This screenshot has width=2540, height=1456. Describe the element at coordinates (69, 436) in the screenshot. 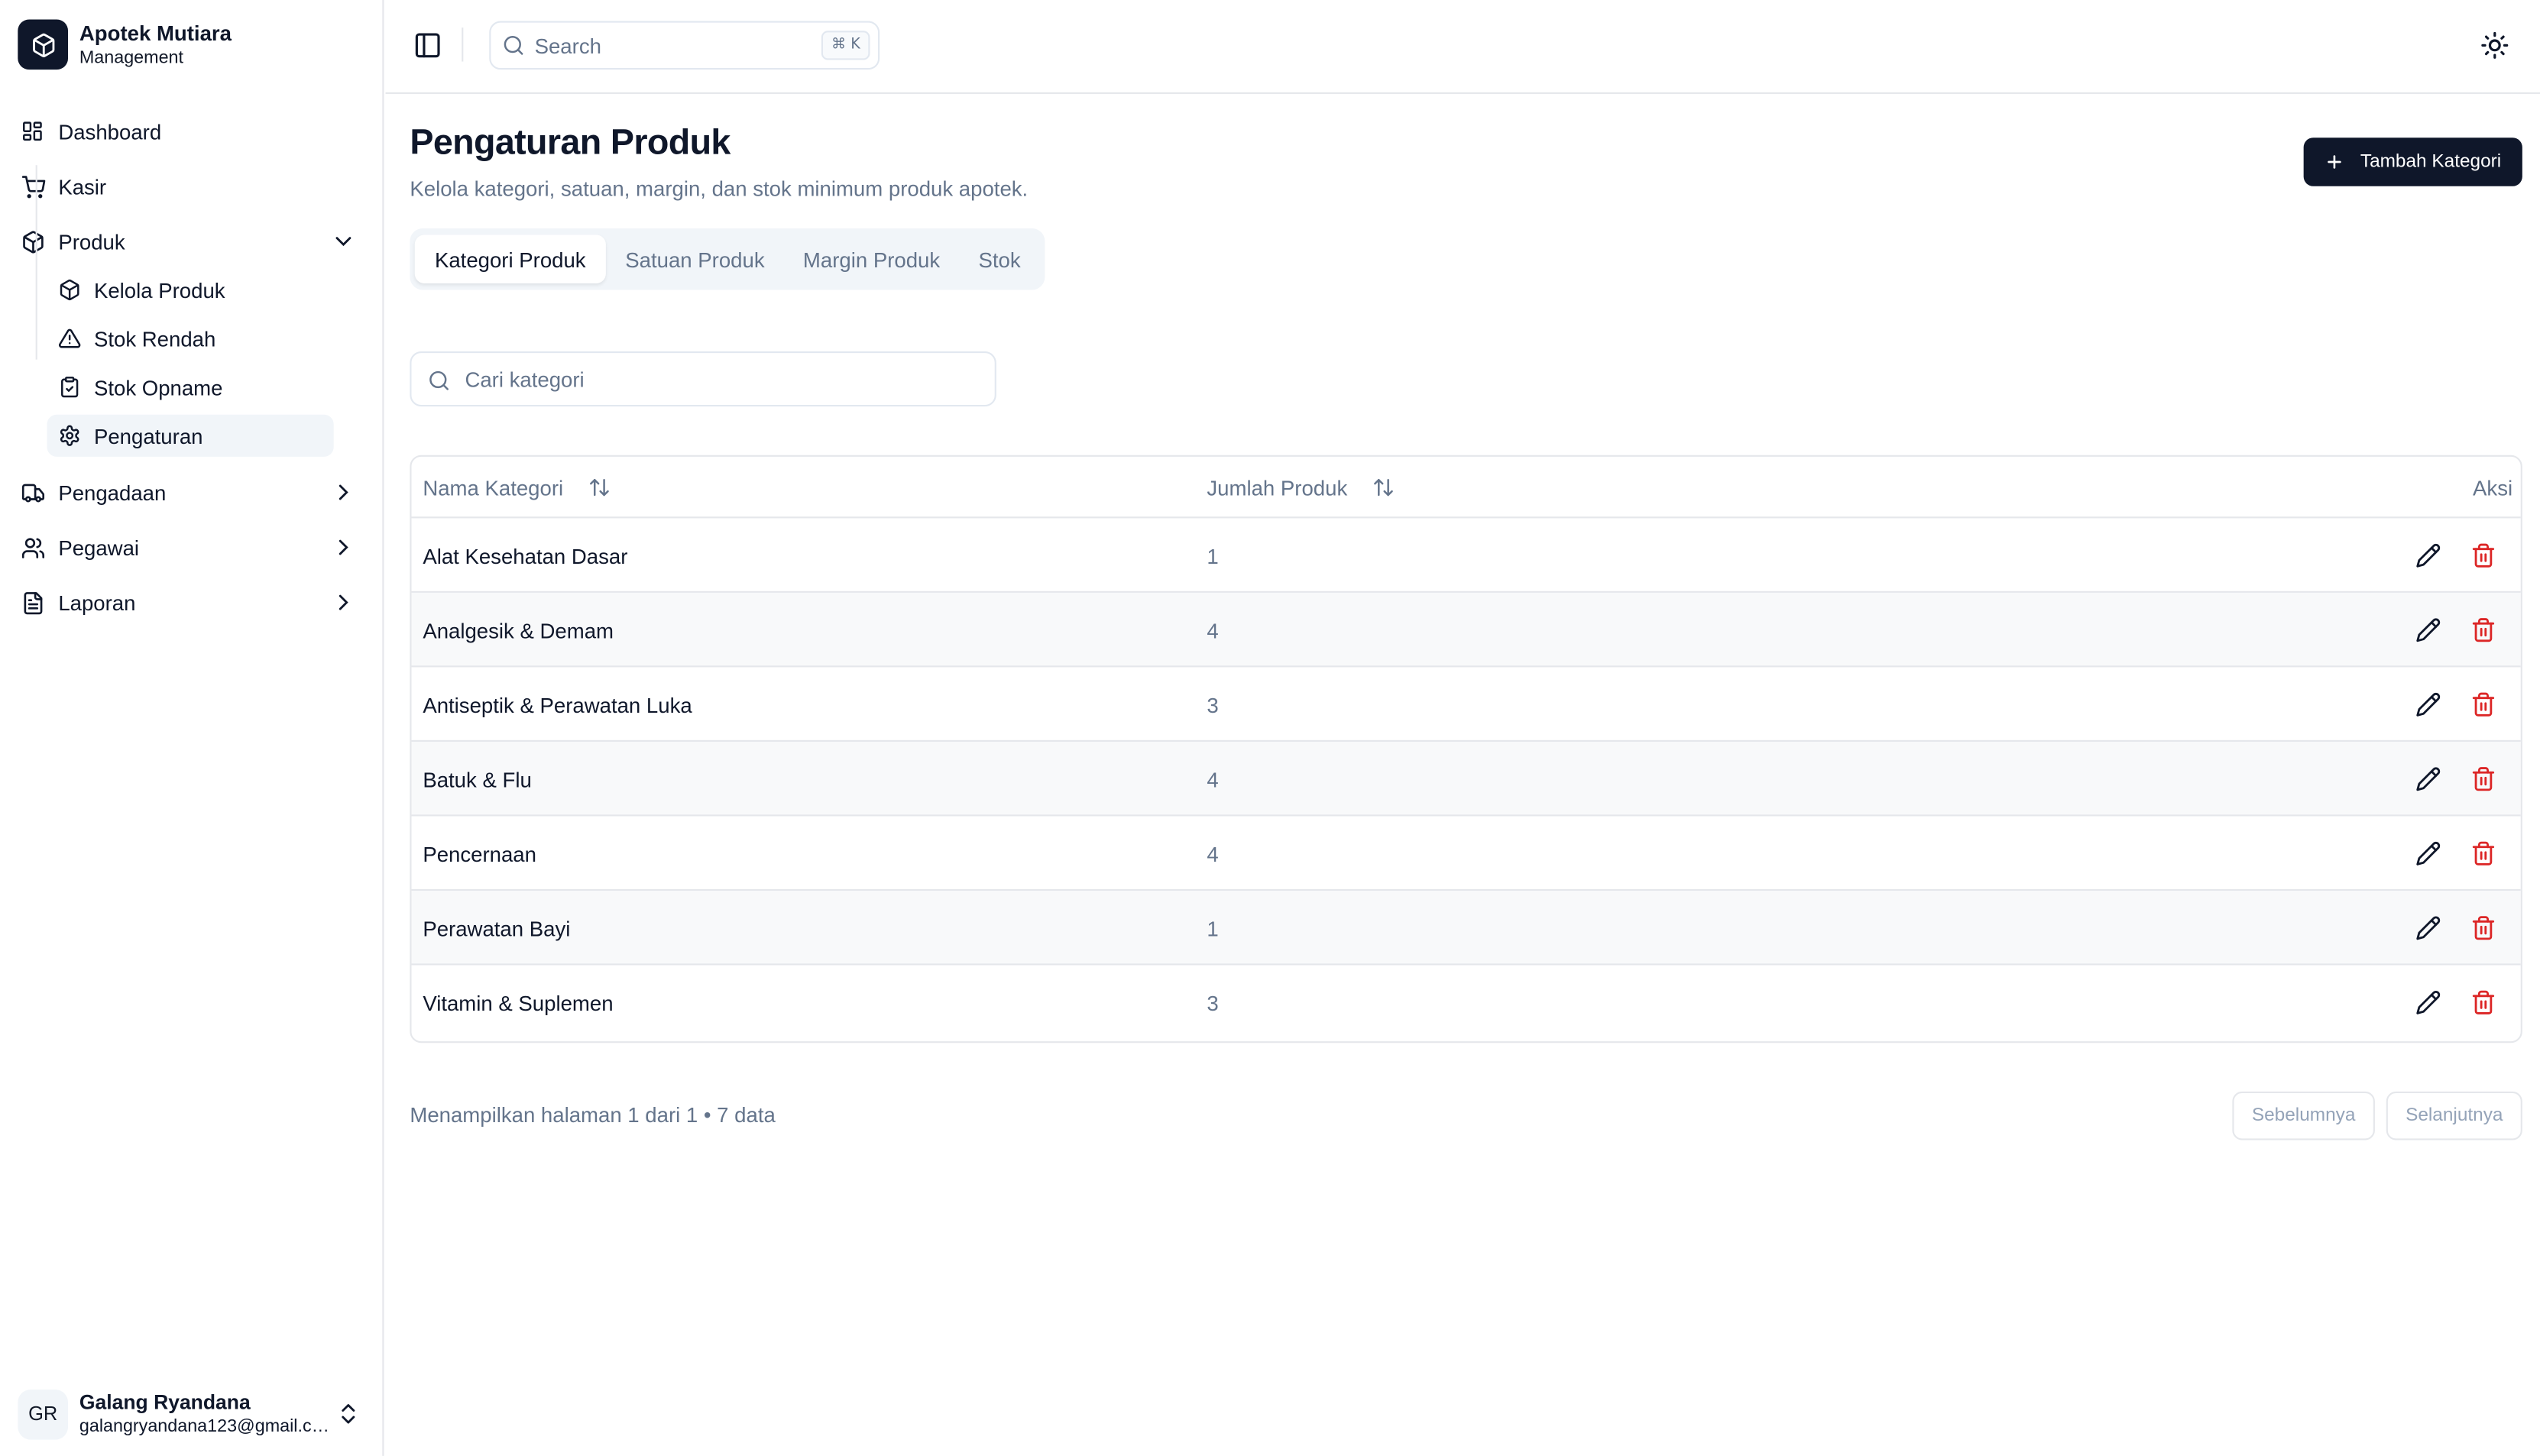

I see `settings-icon` at that location.